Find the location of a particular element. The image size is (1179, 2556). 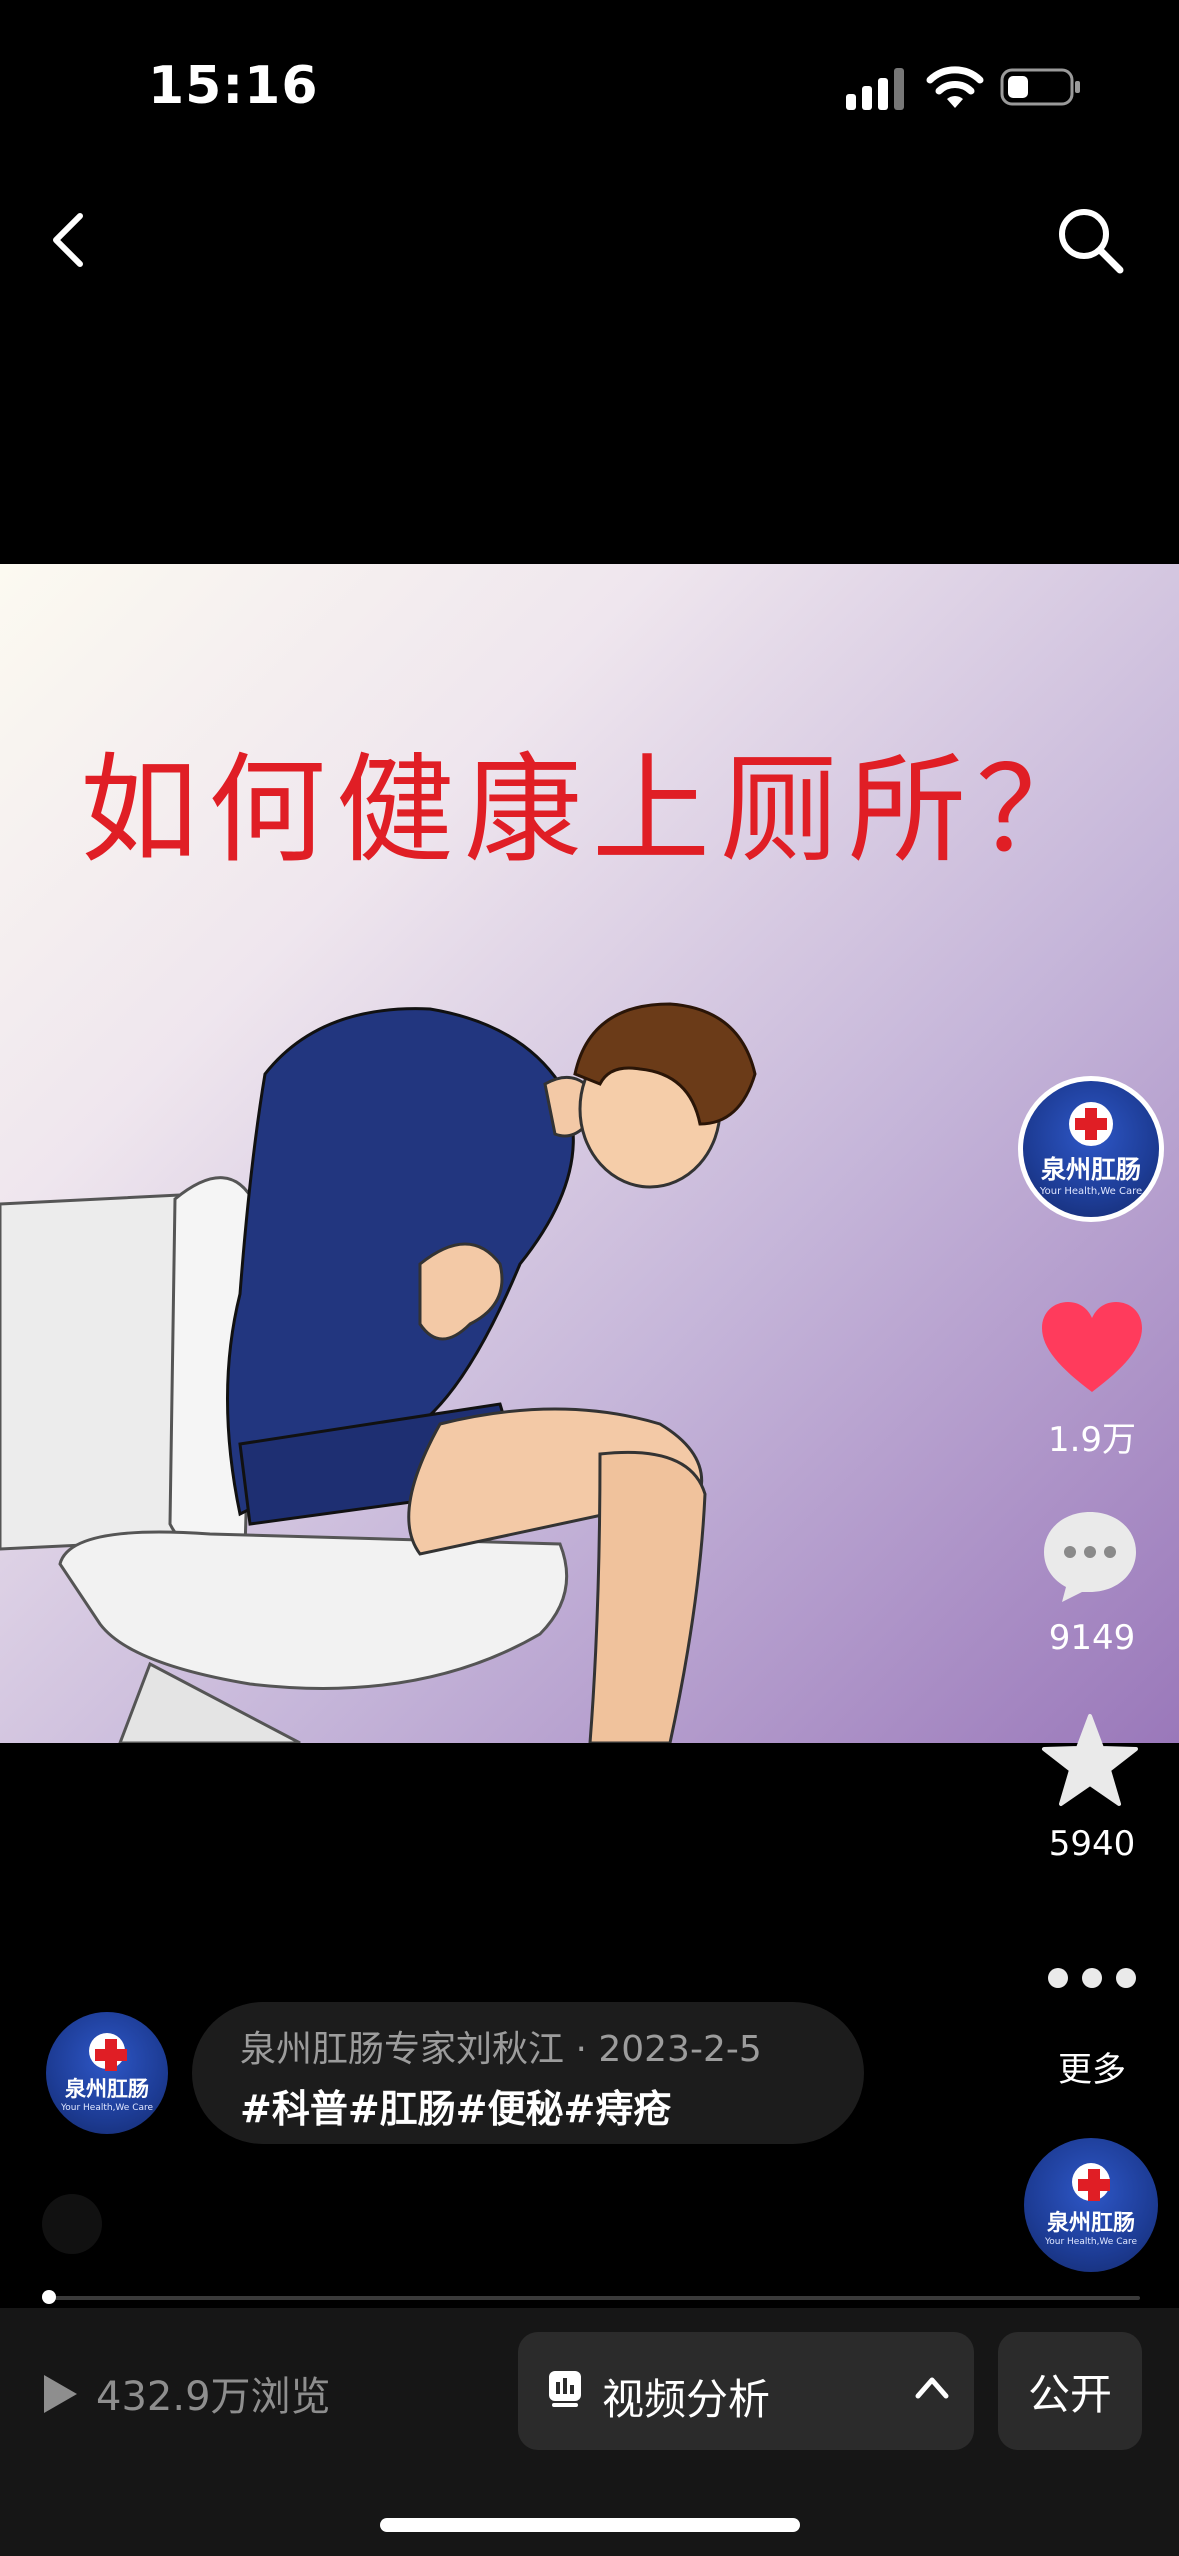

author-date: 泉州肛肠专家刘秋江 · 2023-2-5 is located at coordinates (501, 2049).